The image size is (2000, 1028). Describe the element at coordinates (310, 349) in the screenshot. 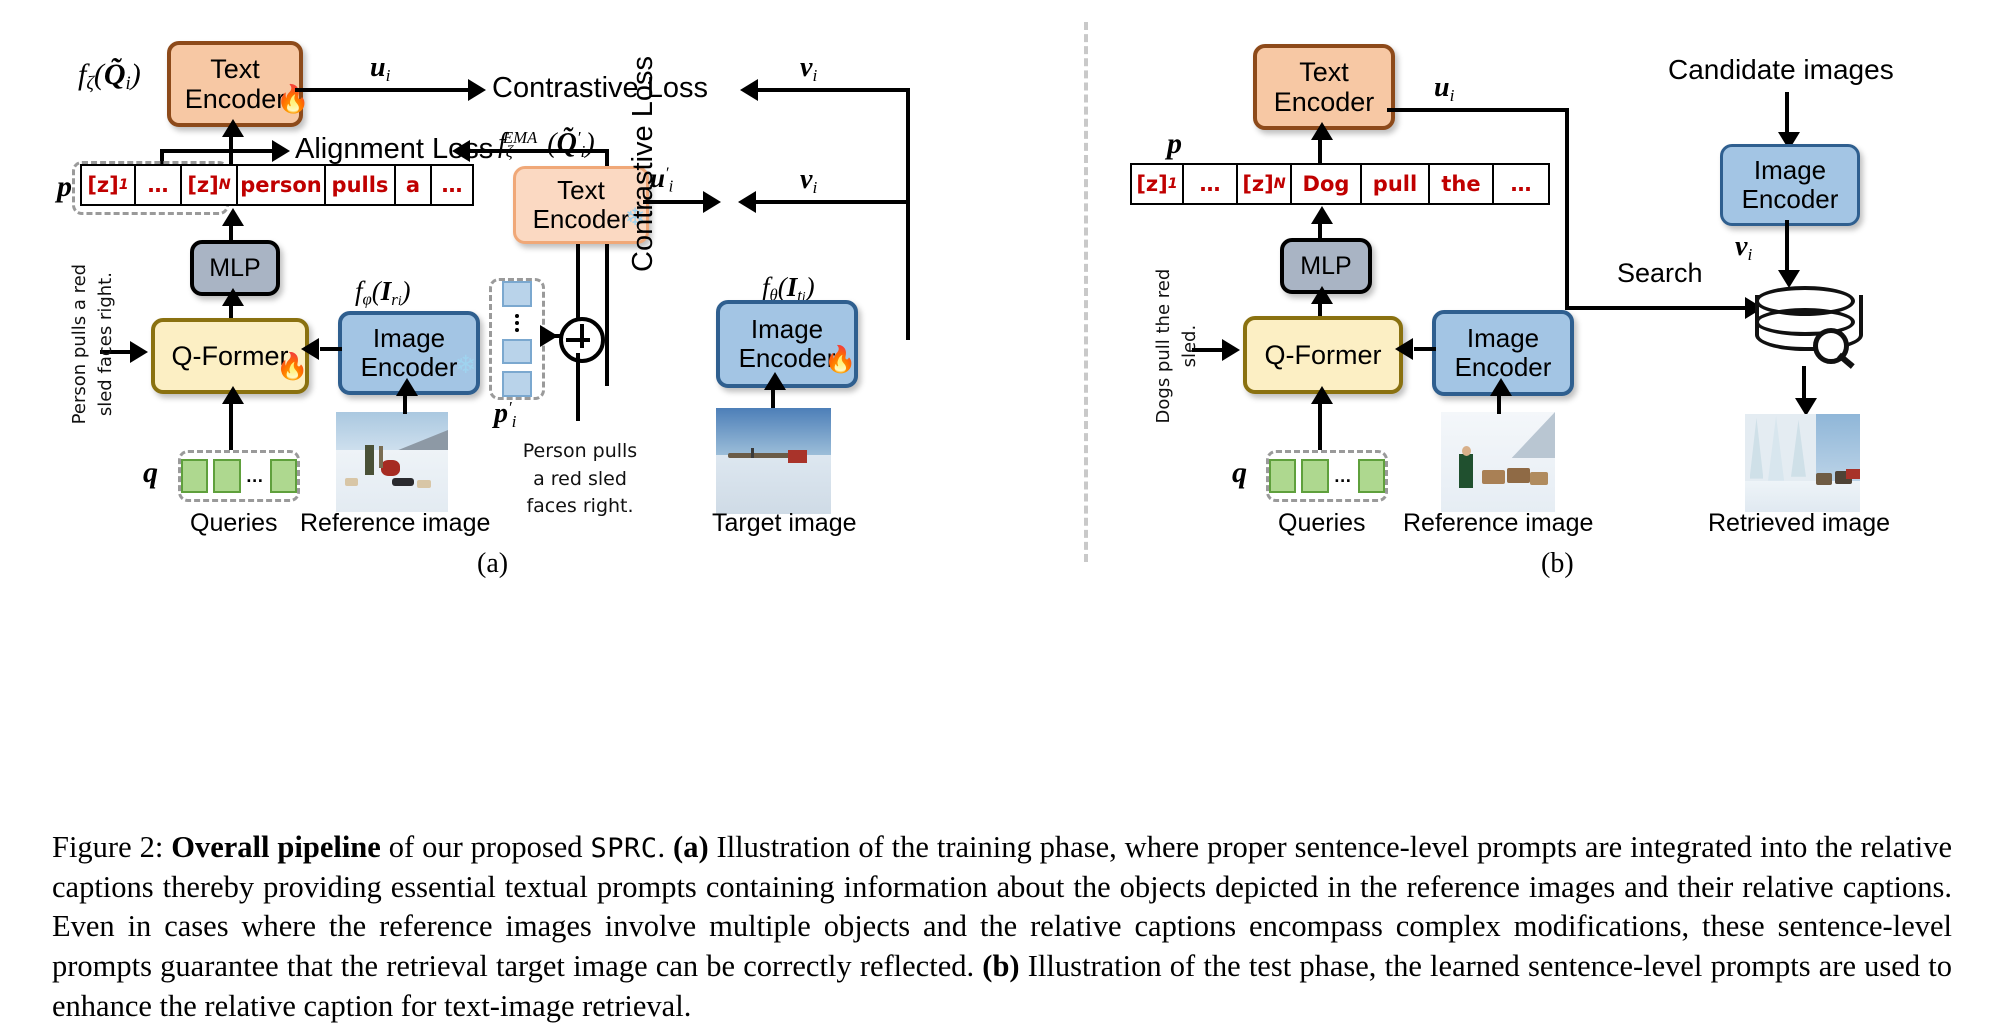

I see `arrow-imgenc-to-qformer-a` at that location.